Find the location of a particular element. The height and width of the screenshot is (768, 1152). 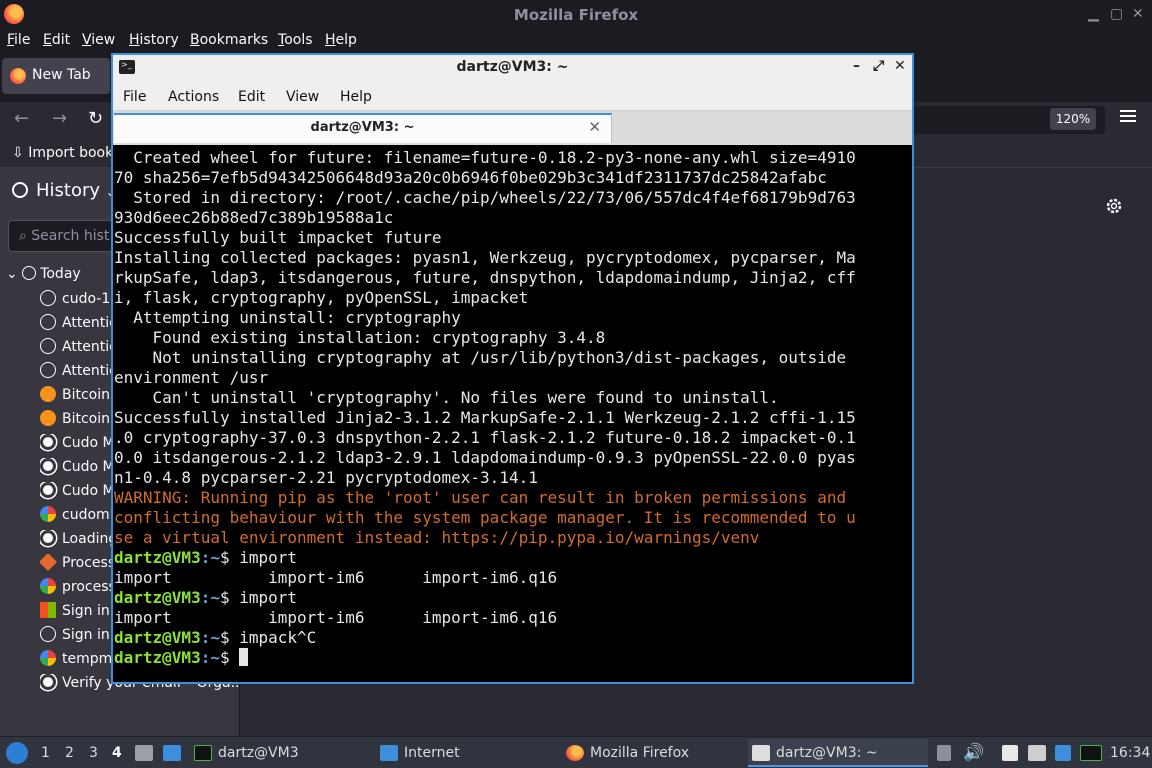

notes-icon is located at coordinates (1010, 753).